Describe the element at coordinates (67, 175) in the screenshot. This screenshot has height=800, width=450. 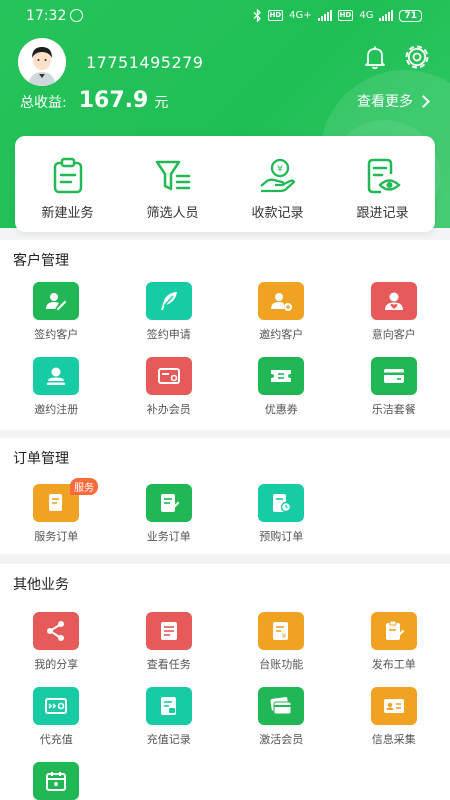
I see `clipboard-icon` at that location.